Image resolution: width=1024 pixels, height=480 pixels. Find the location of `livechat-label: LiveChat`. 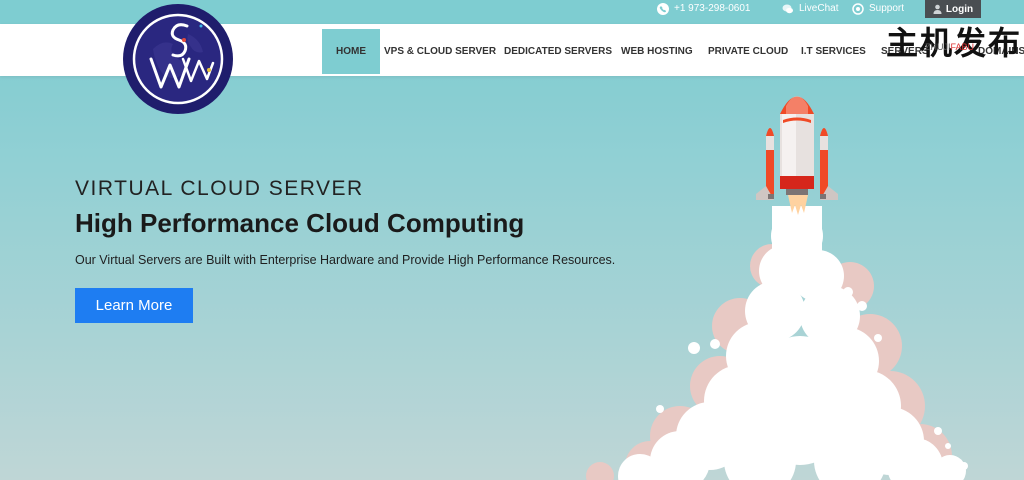

livechat-label: LiveChat is located at coordinates (819, 8).